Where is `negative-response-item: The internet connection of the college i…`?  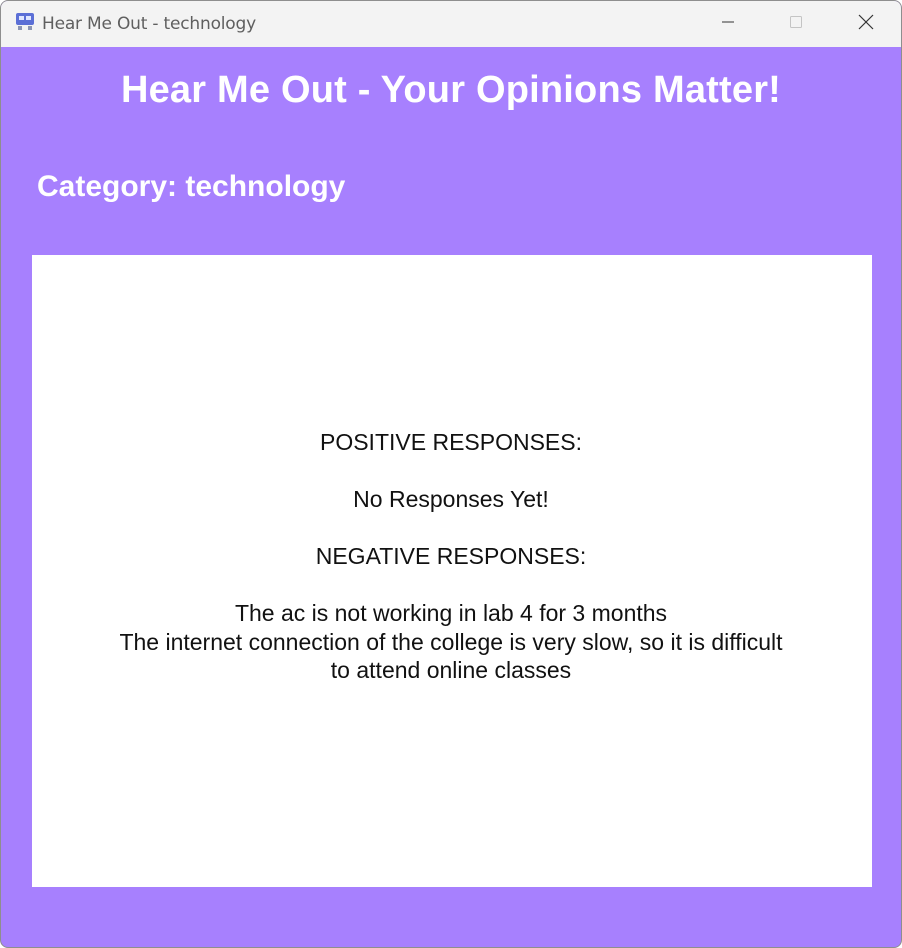
negative-response-item: The internet connection of the college i… is located at coordinates (451, 642).